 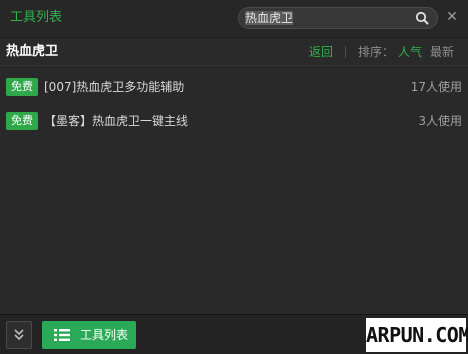 What do you see at coordinates (62, 335) in the screenshot?
I see `list-icon` at bounding box center [62, 335].